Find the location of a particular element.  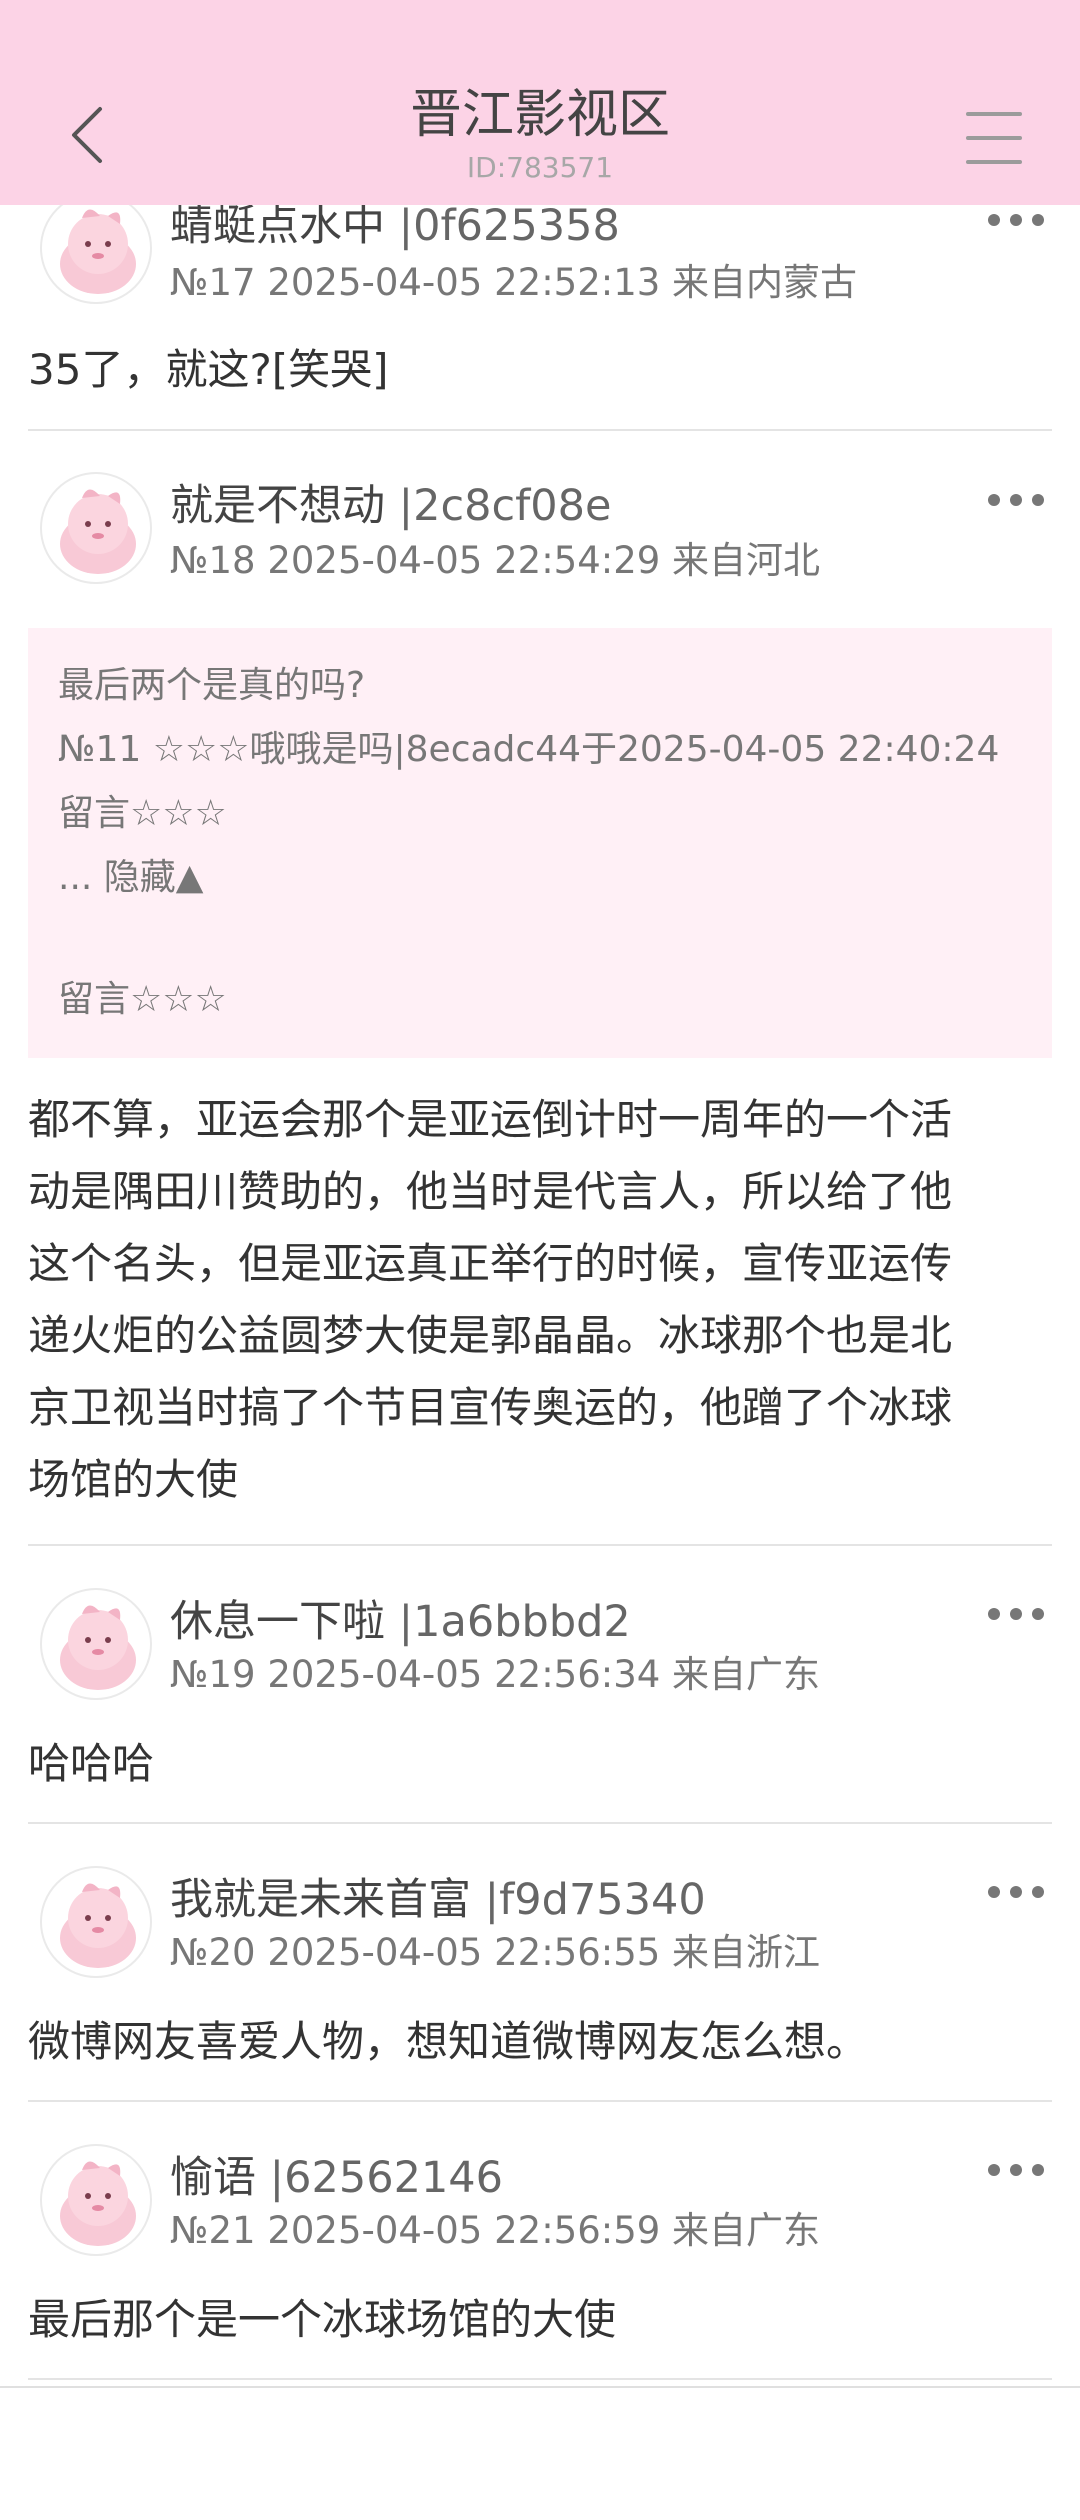

username: 愉语 |62562146 is located at coordinates (336, 2178).